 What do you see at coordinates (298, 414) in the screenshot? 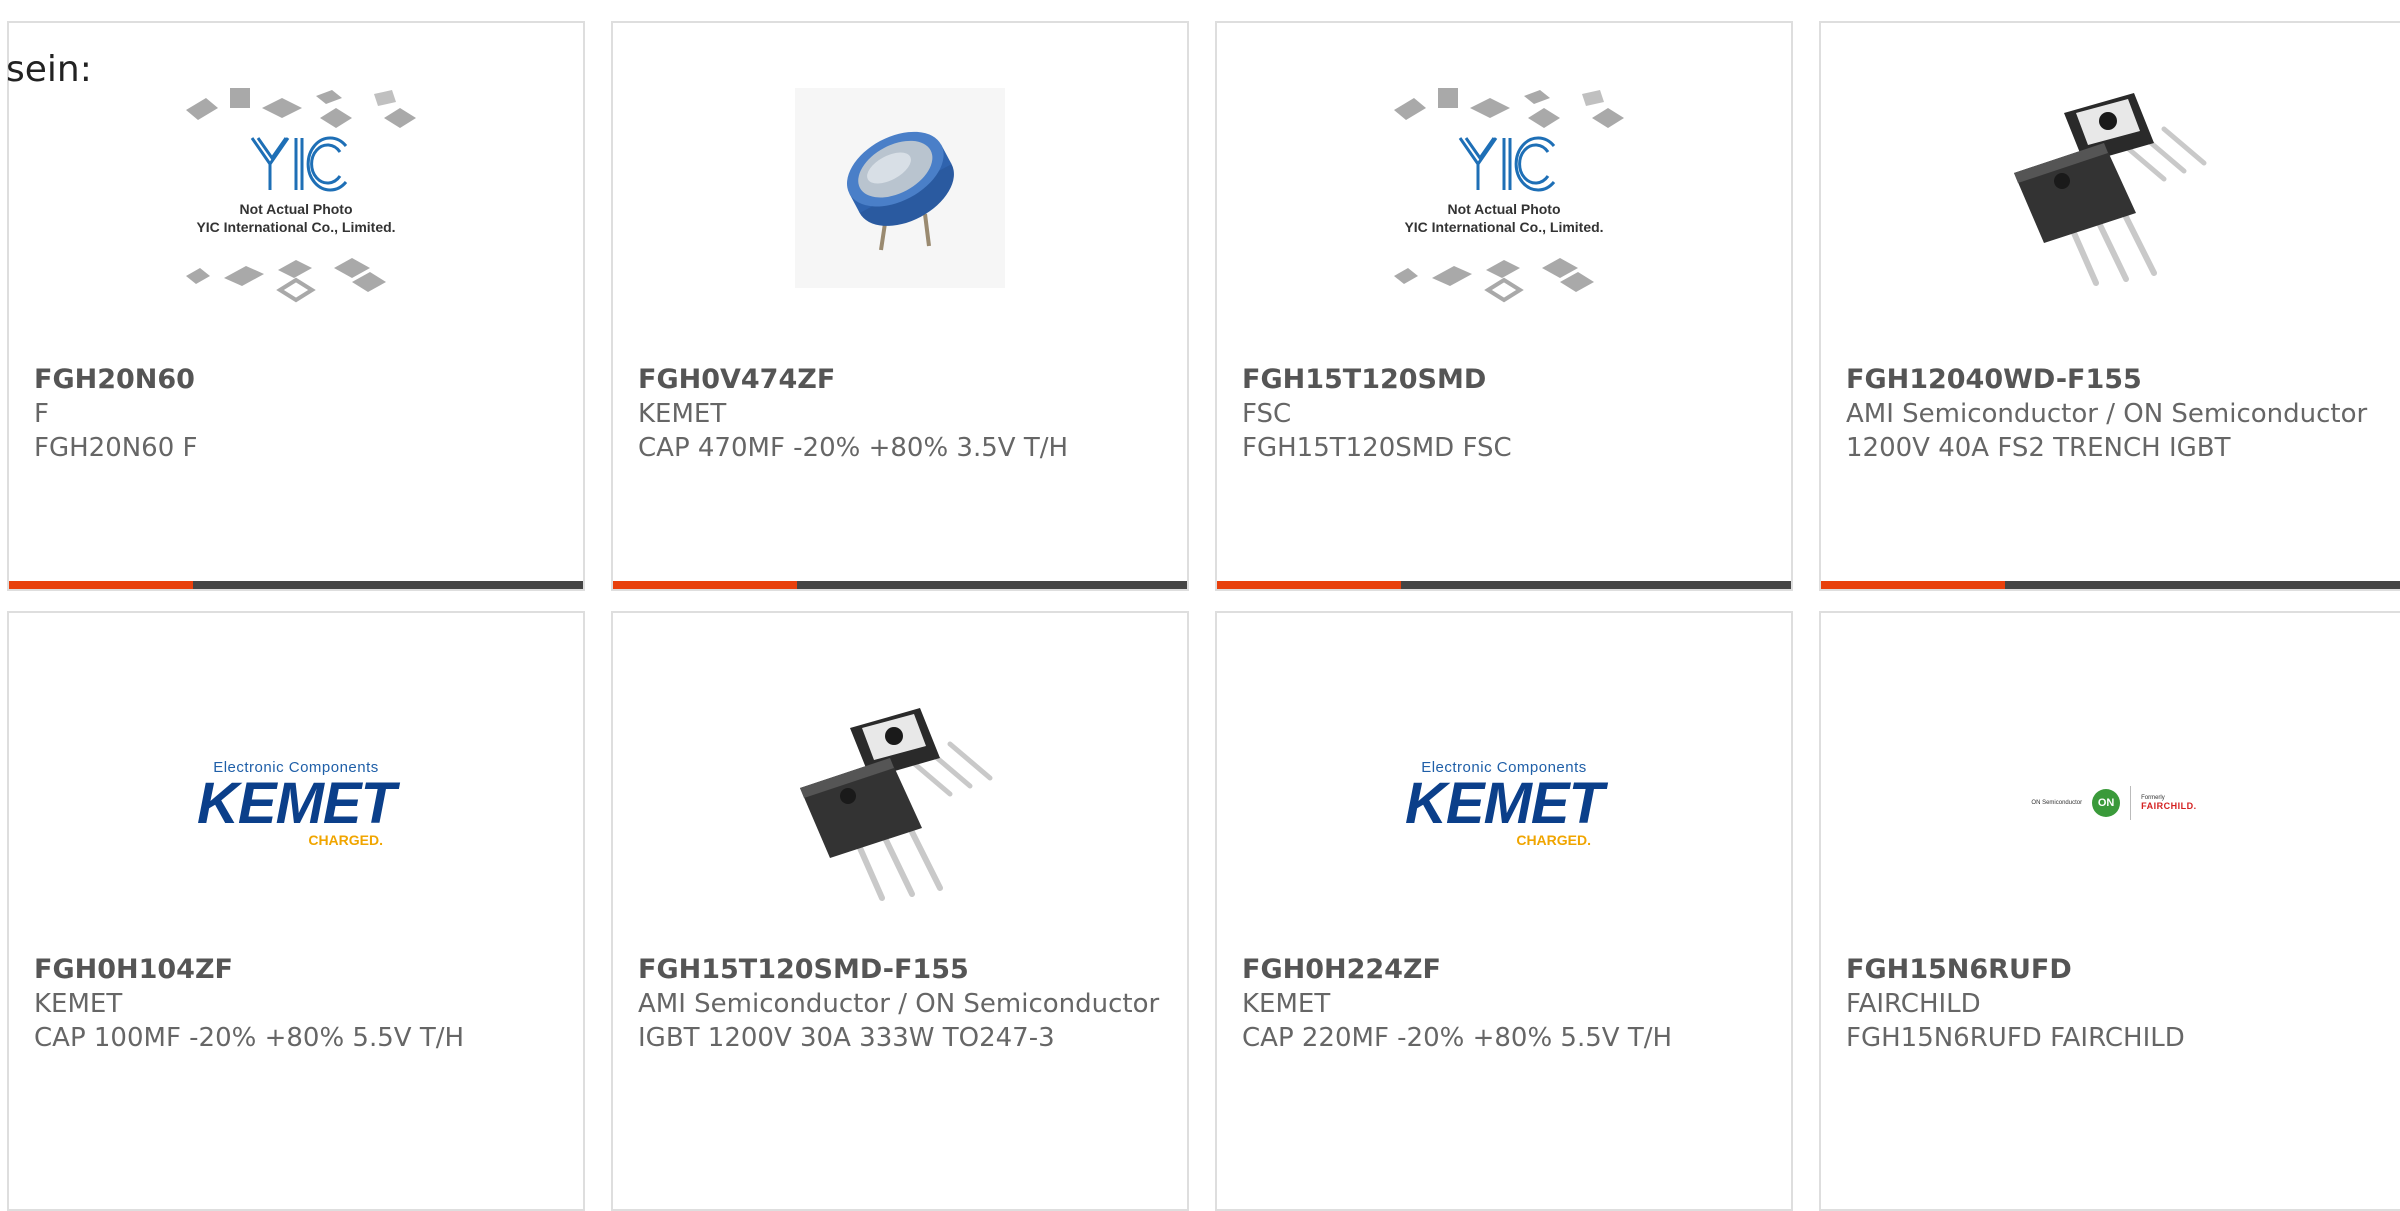
I see `product-info: FGH20N60 F FGH20N60 F` at bounding box center [298, 414].